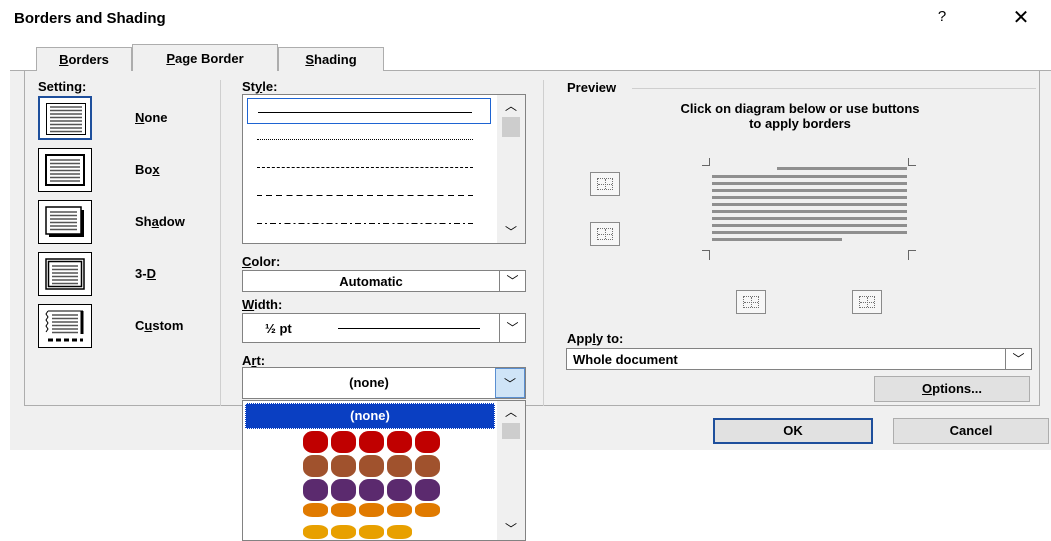  I want to click on width-dropdown: ½ pt ﹀, so click(384, 328).